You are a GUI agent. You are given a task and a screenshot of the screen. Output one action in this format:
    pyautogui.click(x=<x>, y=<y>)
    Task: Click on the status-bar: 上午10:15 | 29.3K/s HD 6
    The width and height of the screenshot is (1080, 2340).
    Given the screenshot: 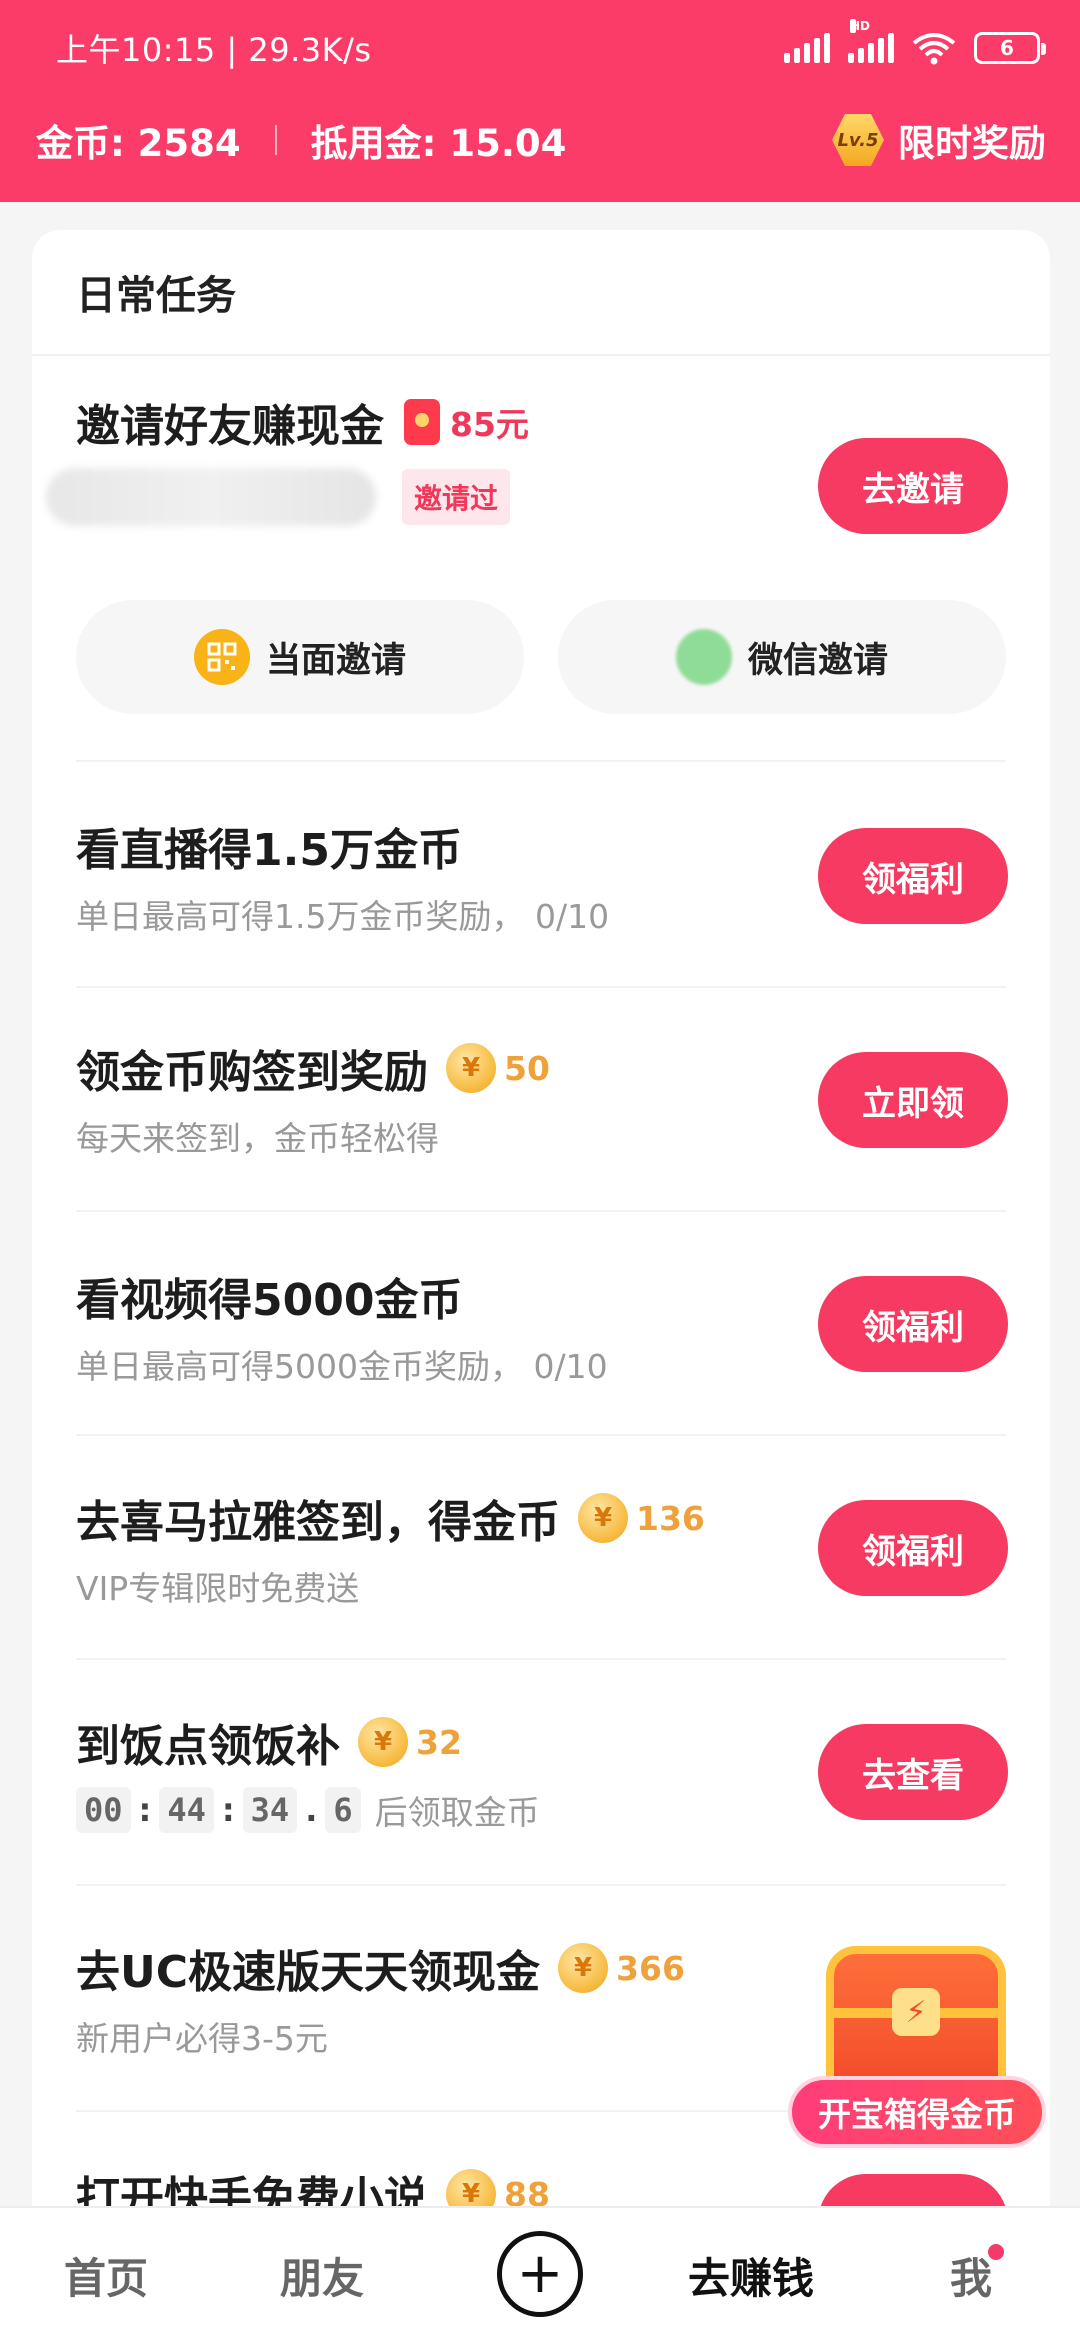 What is the action you would take?
    pyautogui.click(x=540, y=48)
    